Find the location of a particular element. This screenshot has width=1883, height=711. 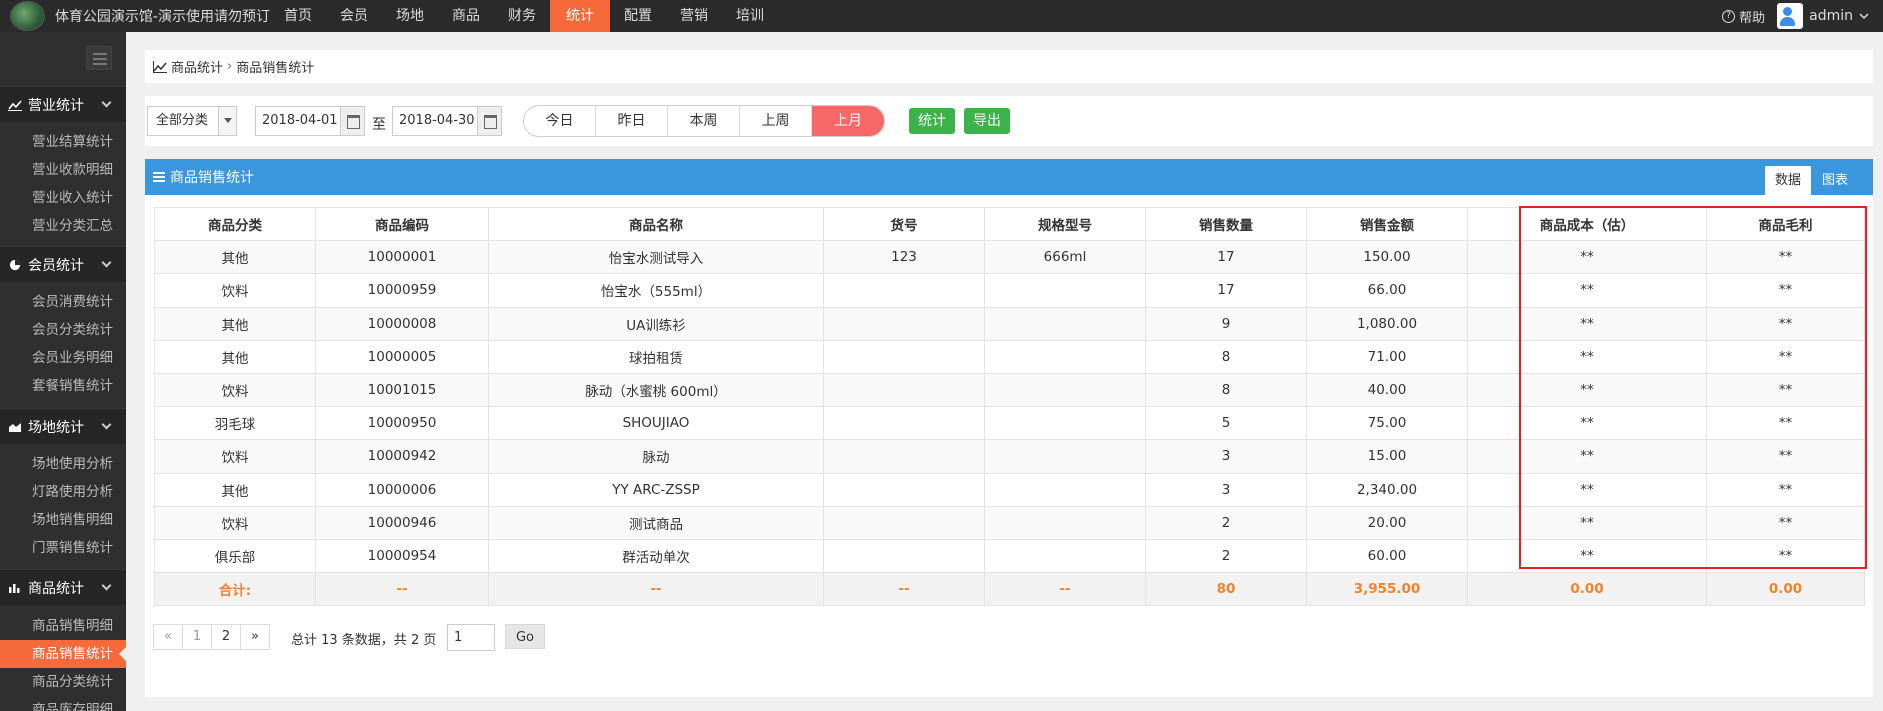

column-header: 商品名称 is located at coordinates (656, 224).